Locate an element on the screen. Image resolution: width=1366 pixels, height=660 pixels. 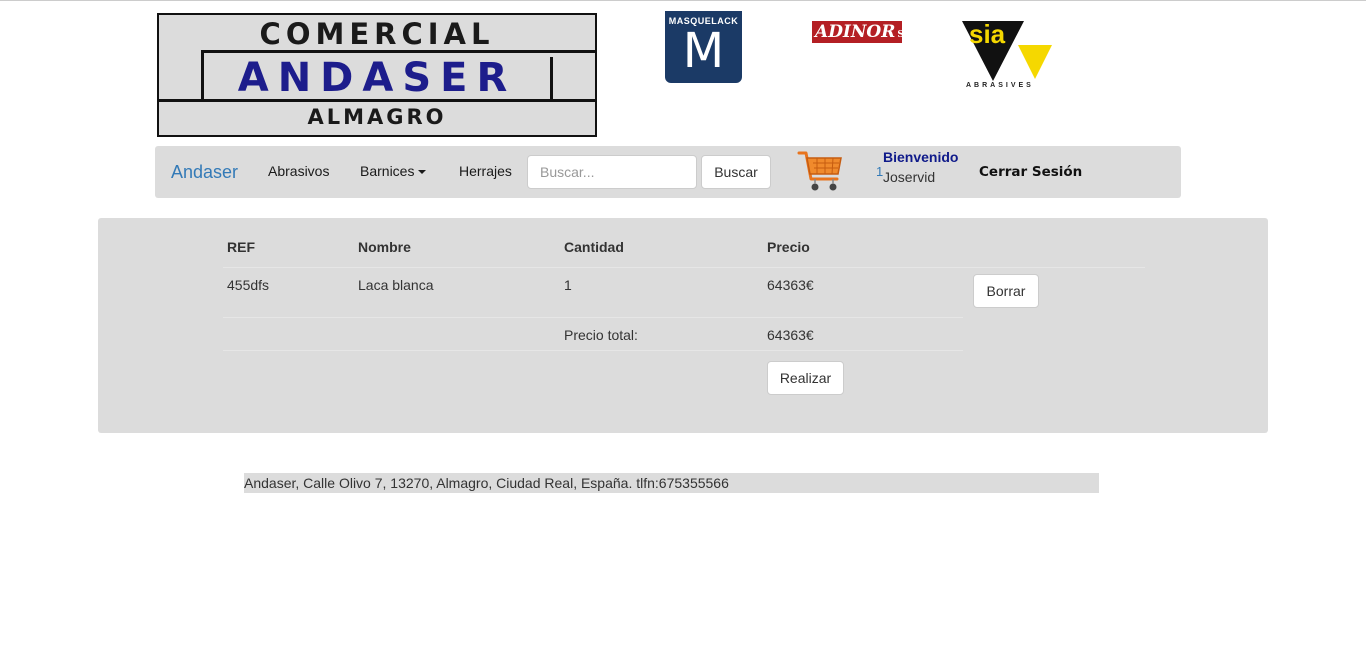
adinor-logo: ADINOR S.L is located at coordinates (862, 32).